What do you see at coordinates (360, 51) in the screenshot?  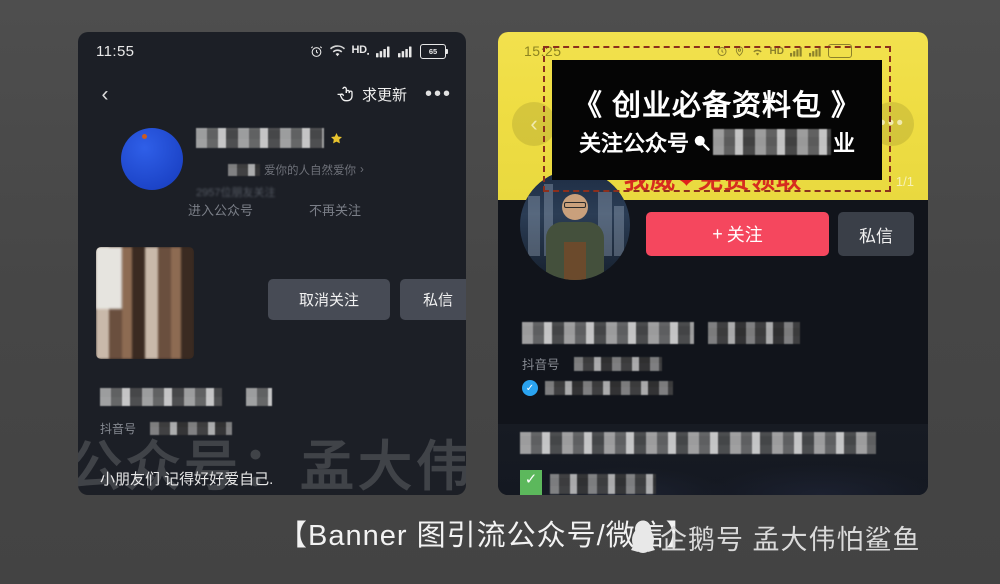 I see `hd-voice-icon: HD▪` at bounding box center [360, 51].